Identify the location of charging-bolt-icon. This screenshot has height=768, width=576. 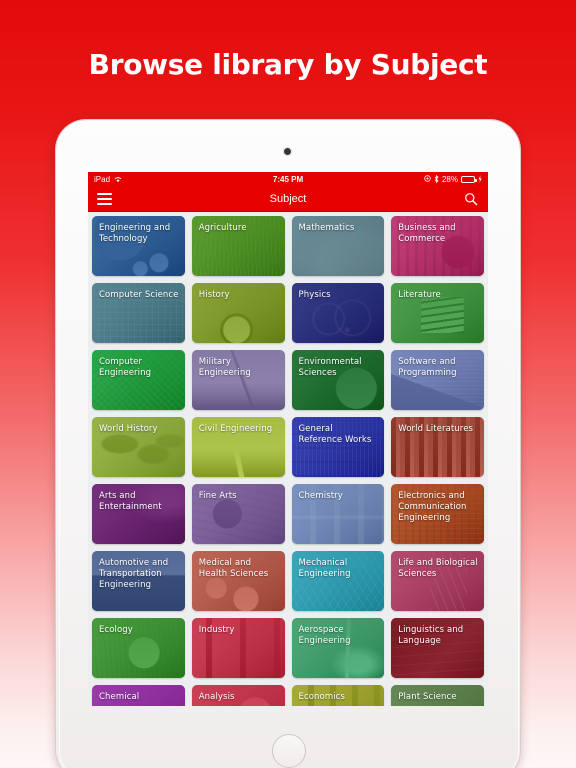
(480, 179).